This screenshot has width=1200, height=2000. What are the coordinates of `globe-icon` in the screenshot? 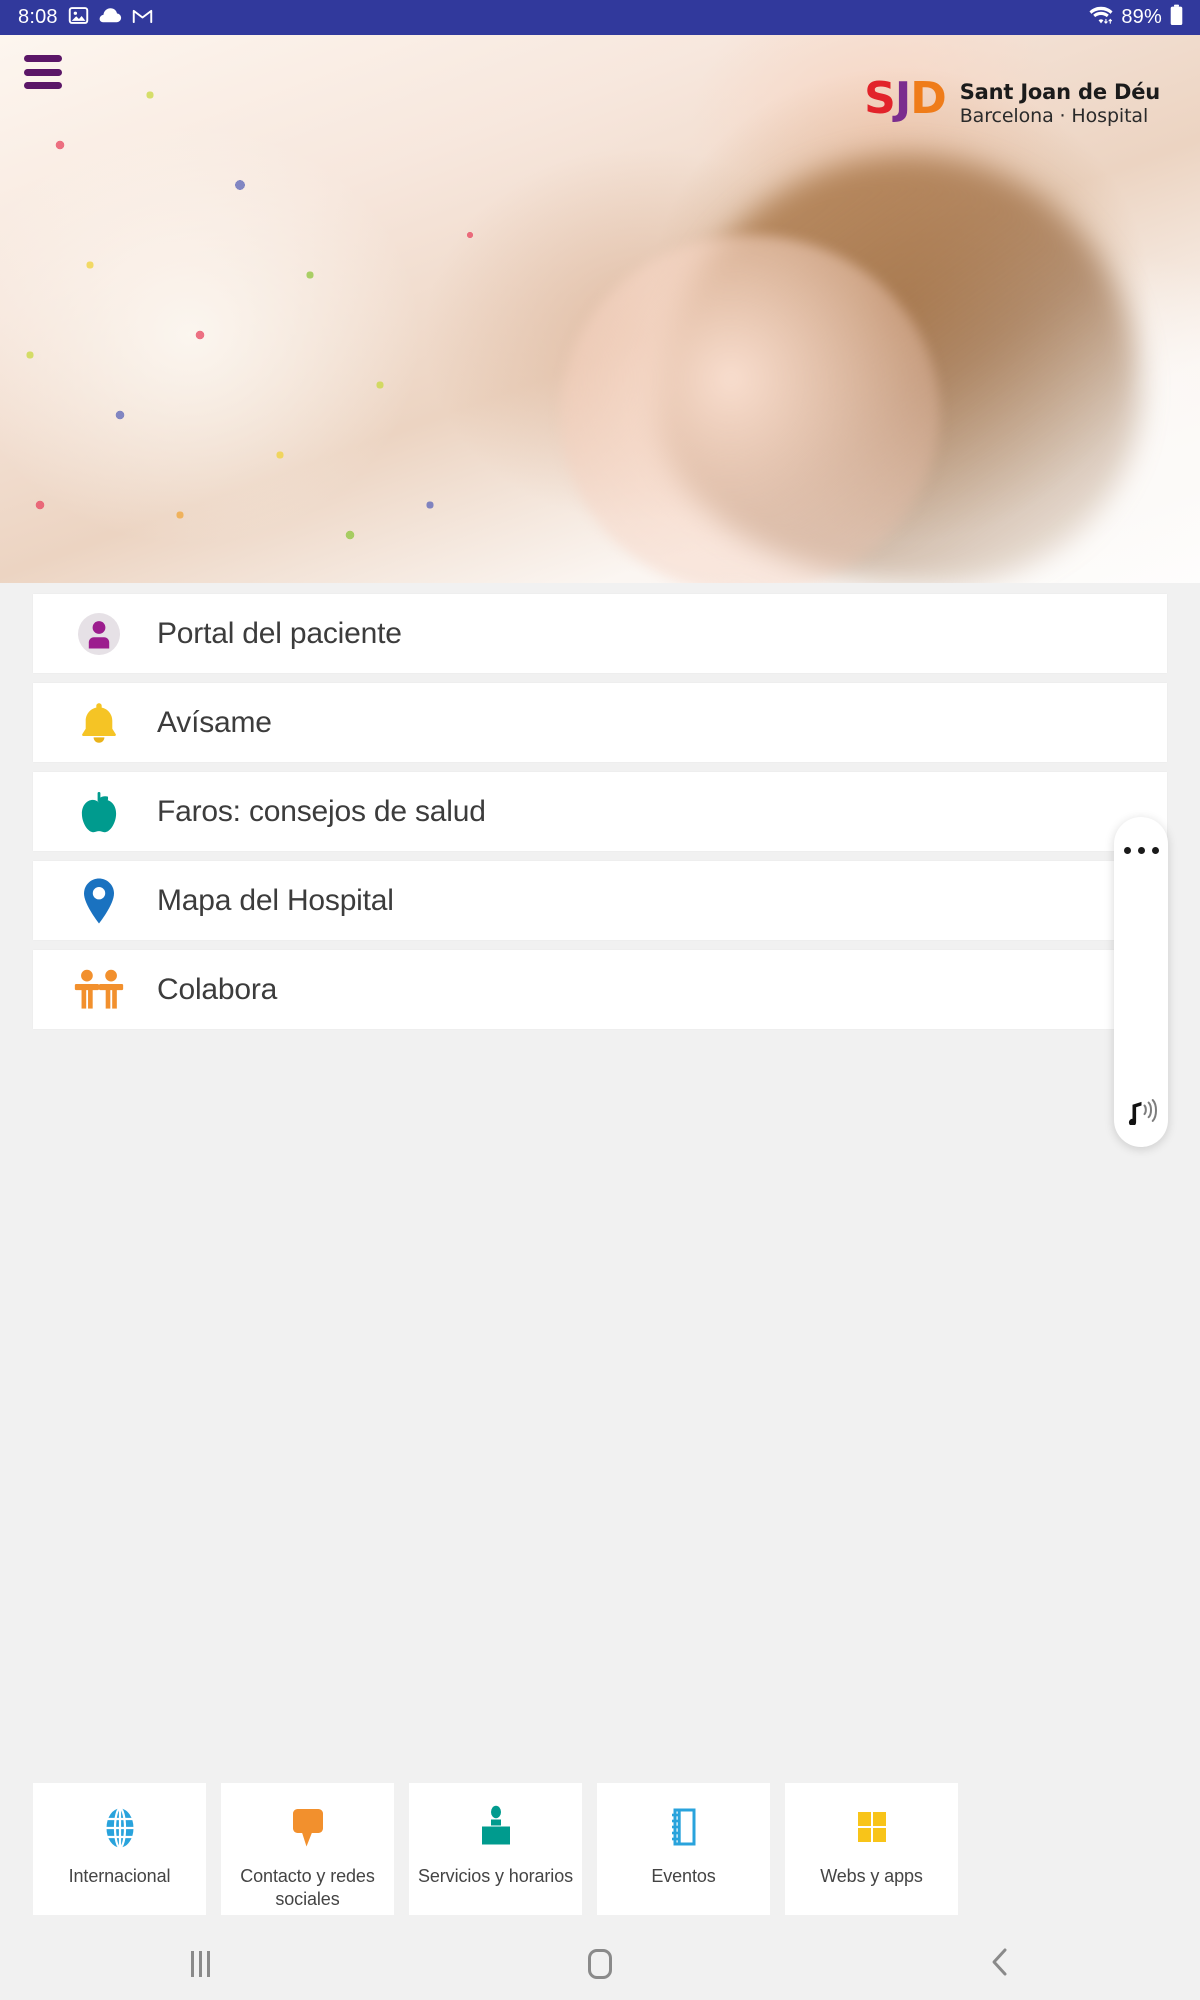 It's located at (120, 1828).